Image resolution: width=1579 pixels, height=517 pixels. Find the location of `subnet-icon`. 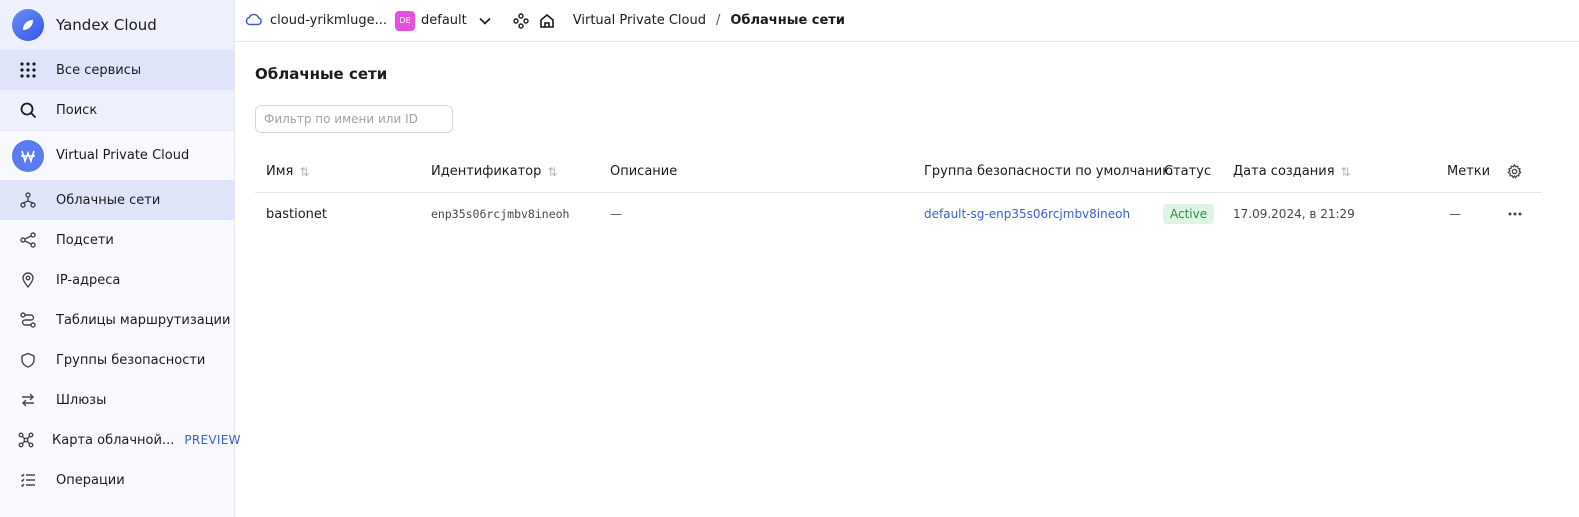

subnet-icon is located at coordinates (28, 240).